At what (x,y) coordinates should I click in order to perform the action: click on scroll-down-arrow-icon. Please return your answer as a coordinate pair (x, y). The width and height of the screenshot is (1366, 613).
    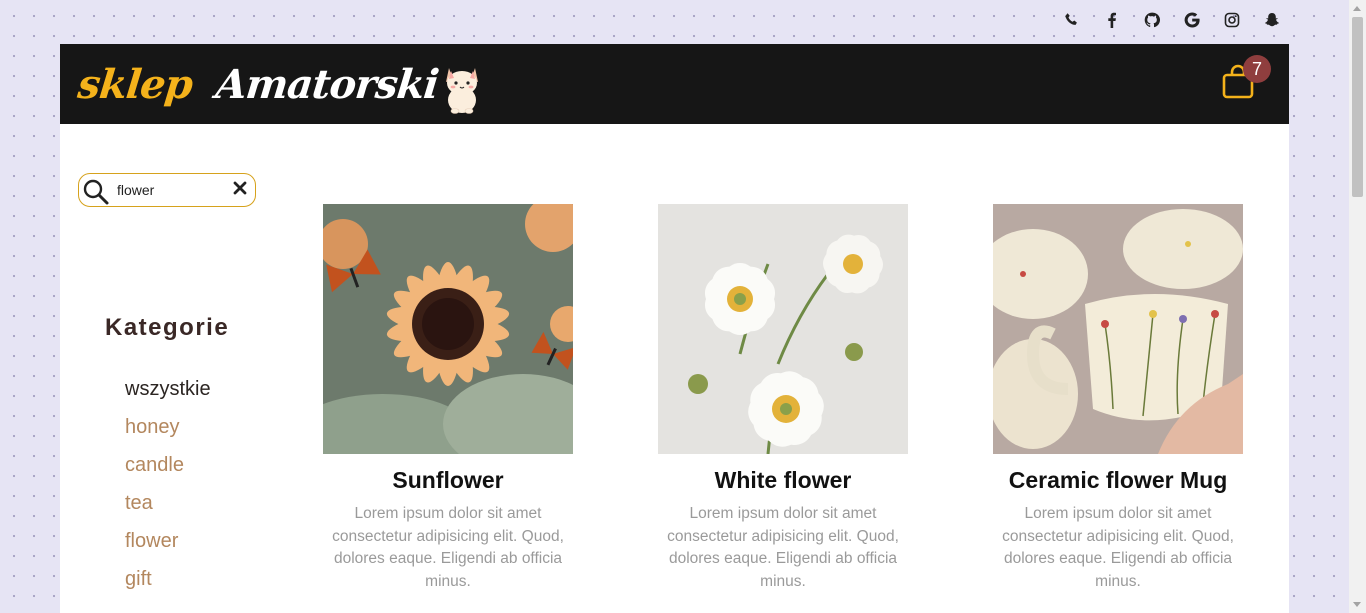
    Looking at the image, I should click on (1357, 604).